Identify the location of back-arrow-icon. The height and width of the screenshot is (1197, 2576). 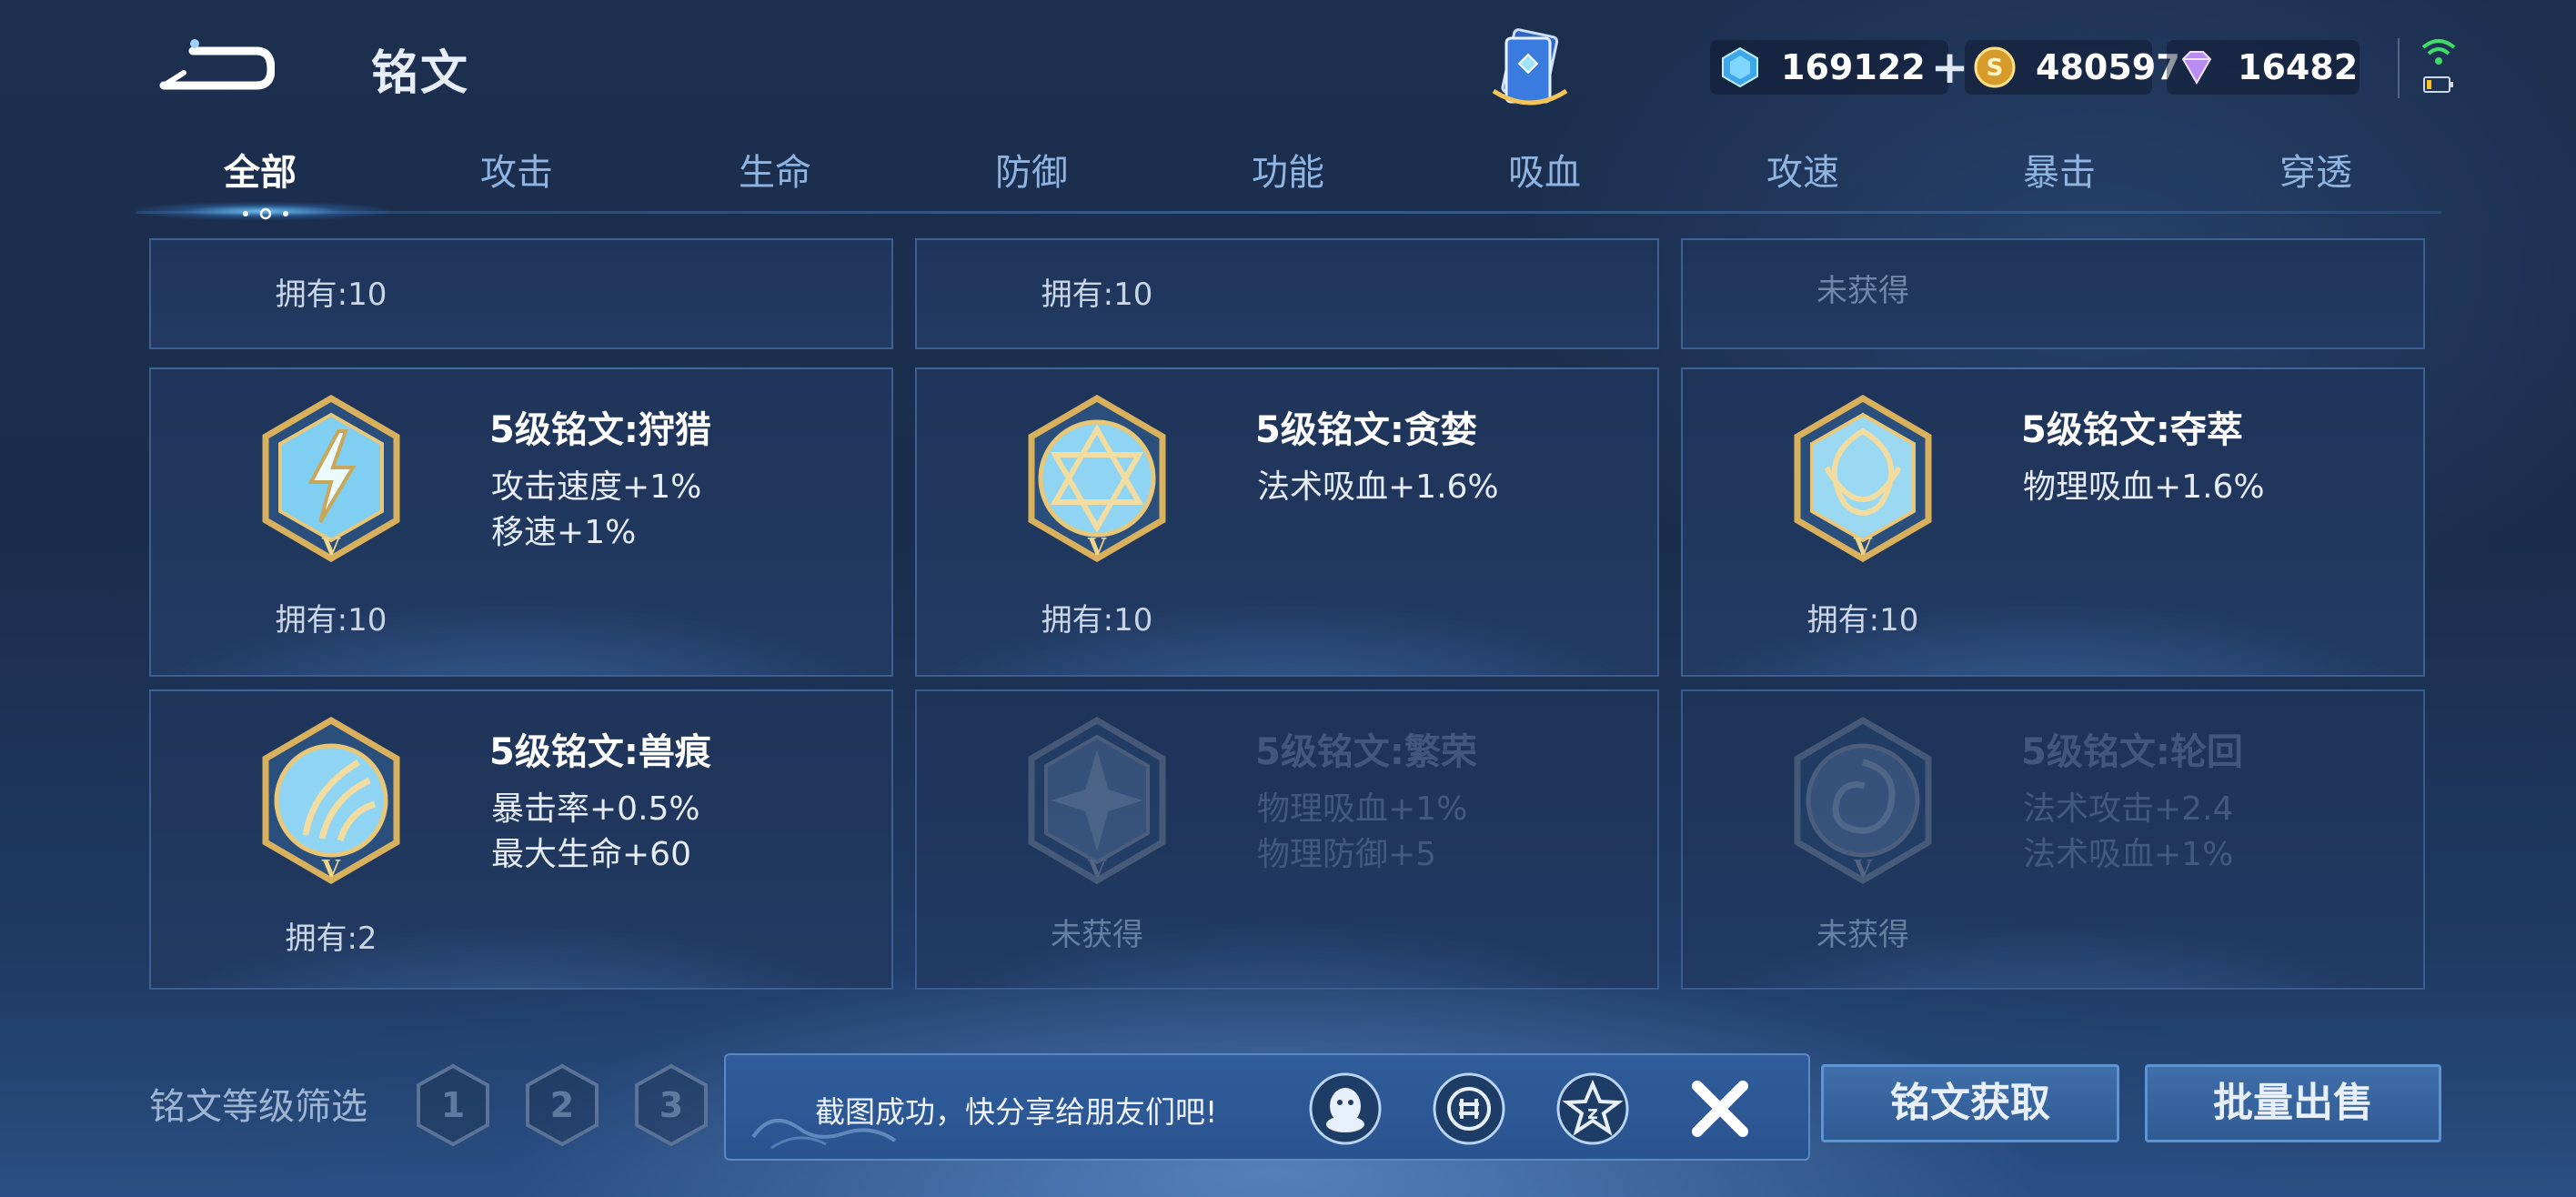
(217, 64).